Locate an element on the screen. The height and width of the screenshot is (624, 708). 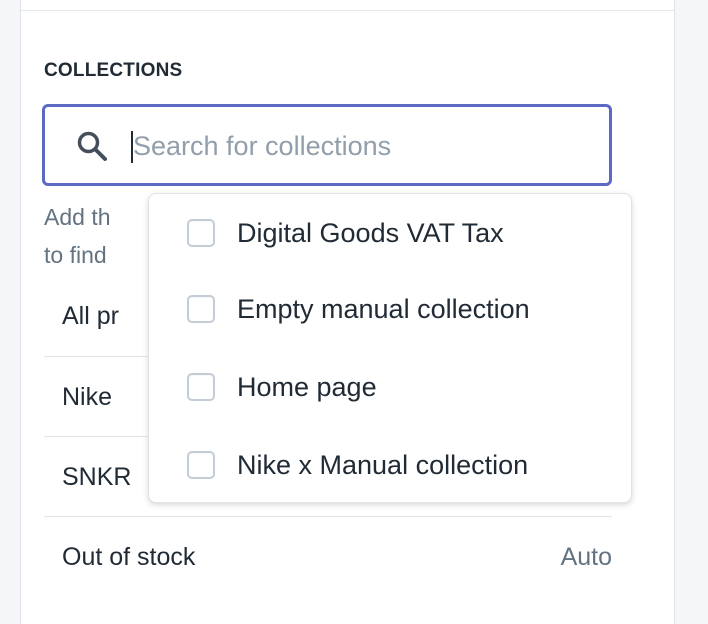
collection-option: Empty manual collection is located at coordinates (390, 312).